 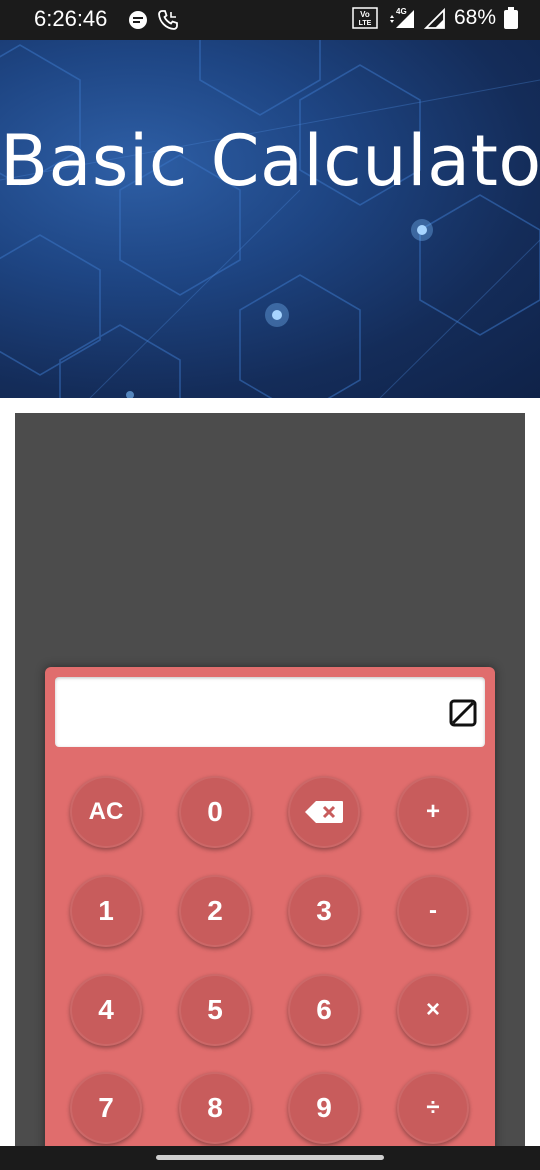 What do you see at coordinates (106, 812) in the screenshot?
I see `clear-button: AC` at bounding box center [106, 812].